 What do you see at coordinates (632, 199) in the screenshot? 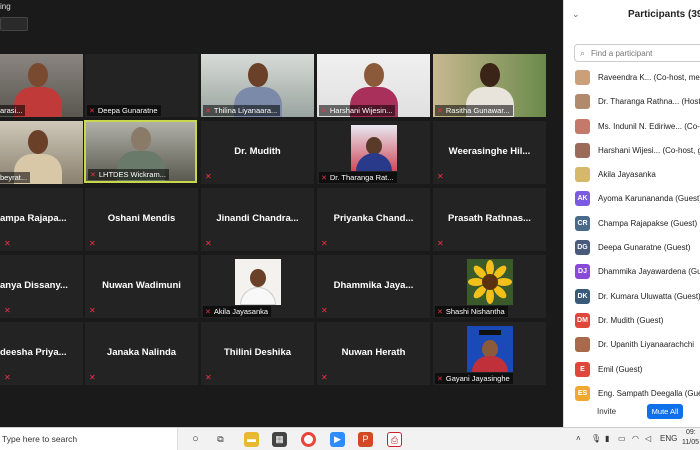
I see `participant-row: AK Ayoma Karunananda (Guest)` at bounding box center [632, 199].